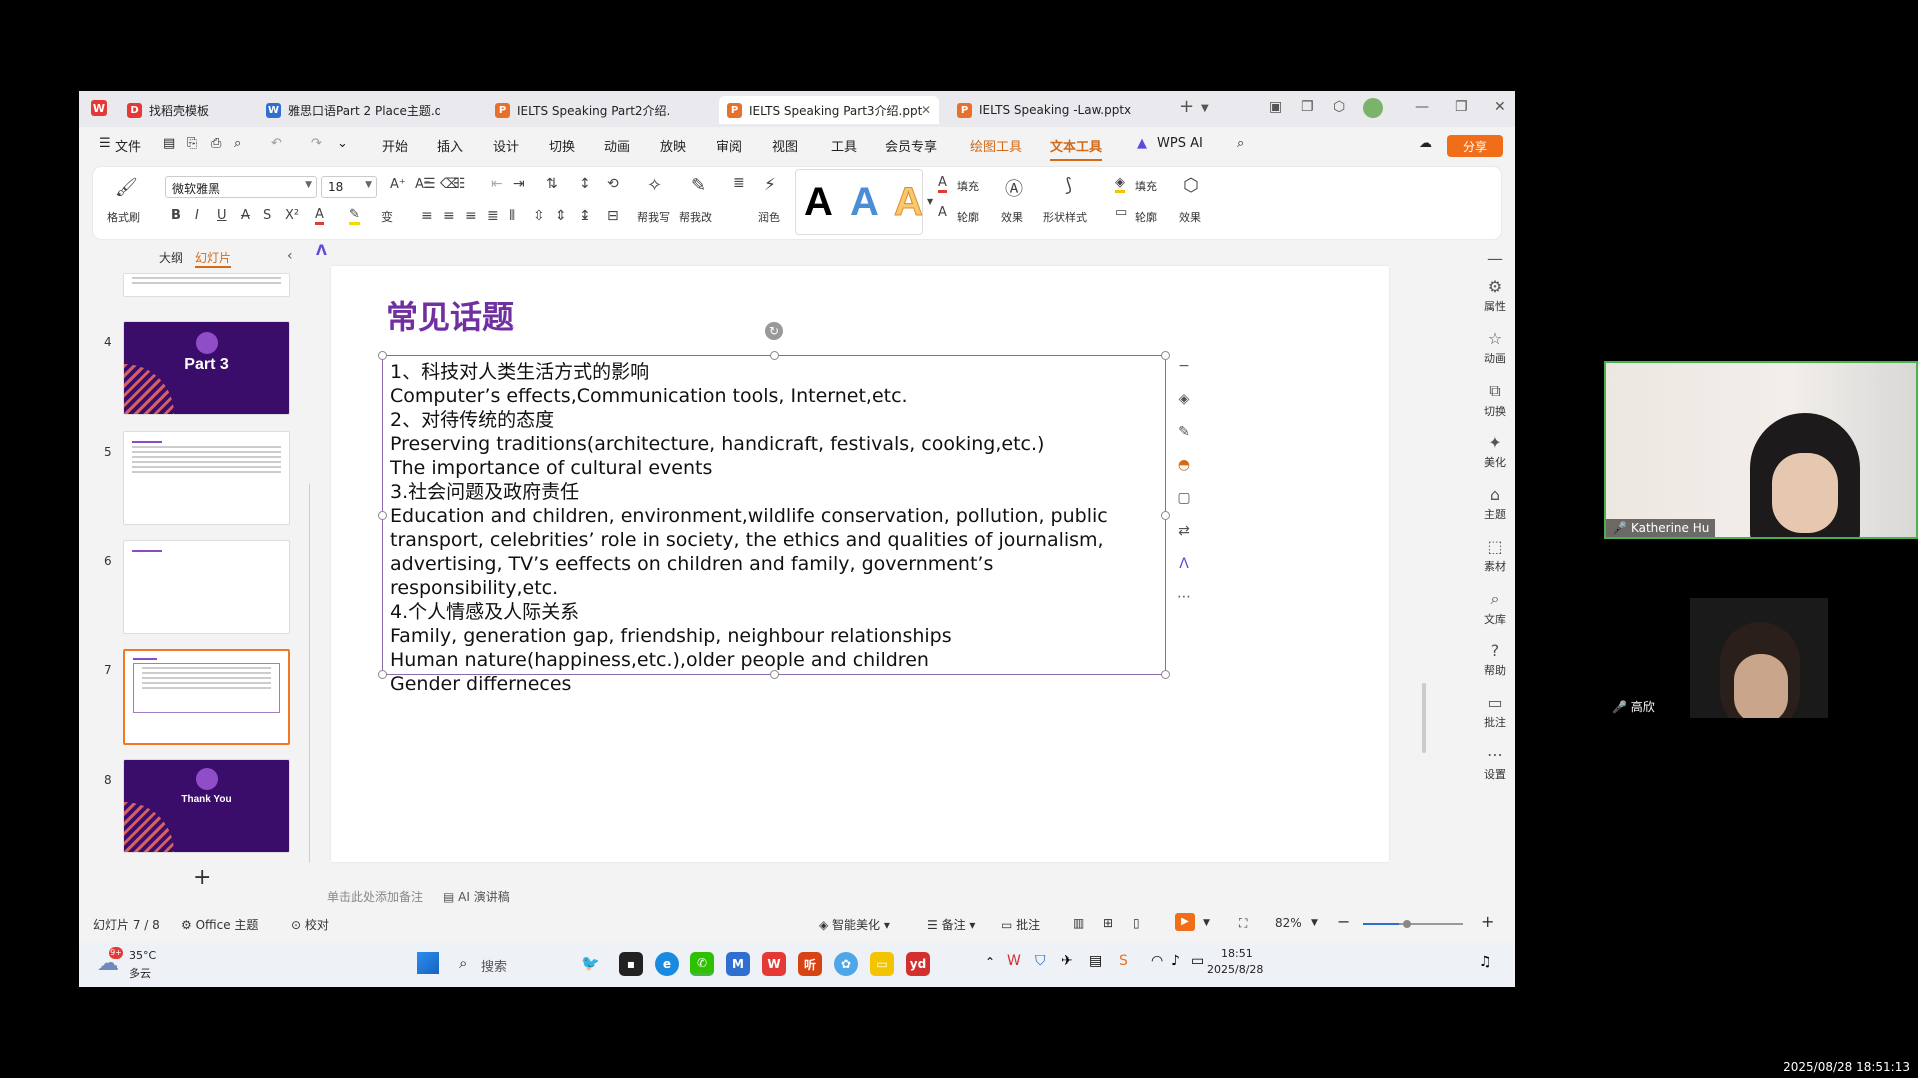 This screenshot has height=1078, width=1918. Describe the element at coordinates (476, 896) in the screenshot. I see `ai-speech-button: ▤ AI 演讲稿` at that location.